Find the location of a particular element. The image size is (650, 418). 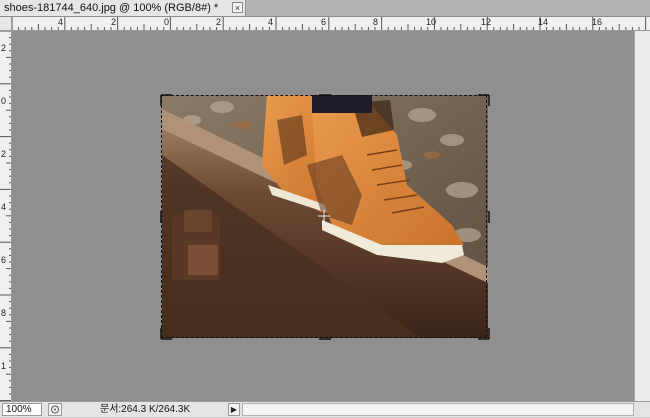

status-menu-arrow-icon: ▶ is located at coordinates (234, 409).